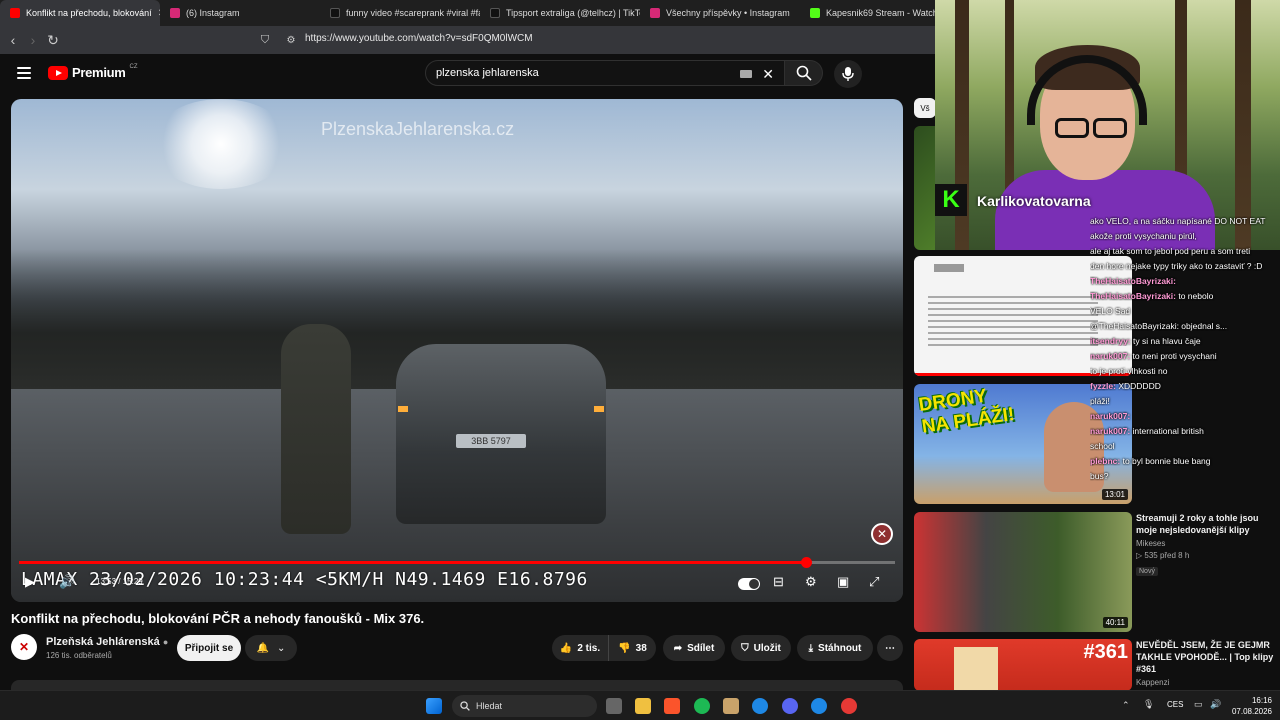 The width and height of the screenshot is (1280, 720). What do you see at coordinates (24, 73) in the screenshot?
I see `menu-icon` at bounding box center [24, 73].